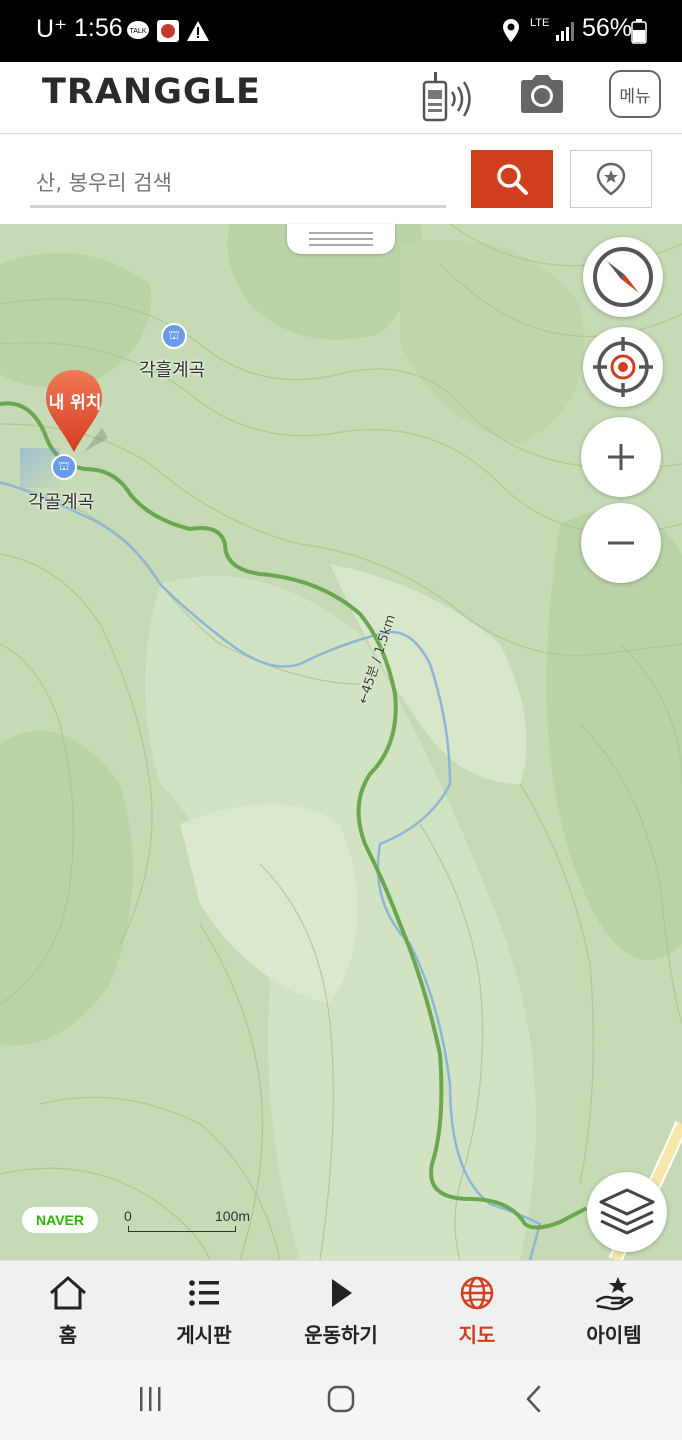  I want to click on layers-icon, so click(627, 1211).